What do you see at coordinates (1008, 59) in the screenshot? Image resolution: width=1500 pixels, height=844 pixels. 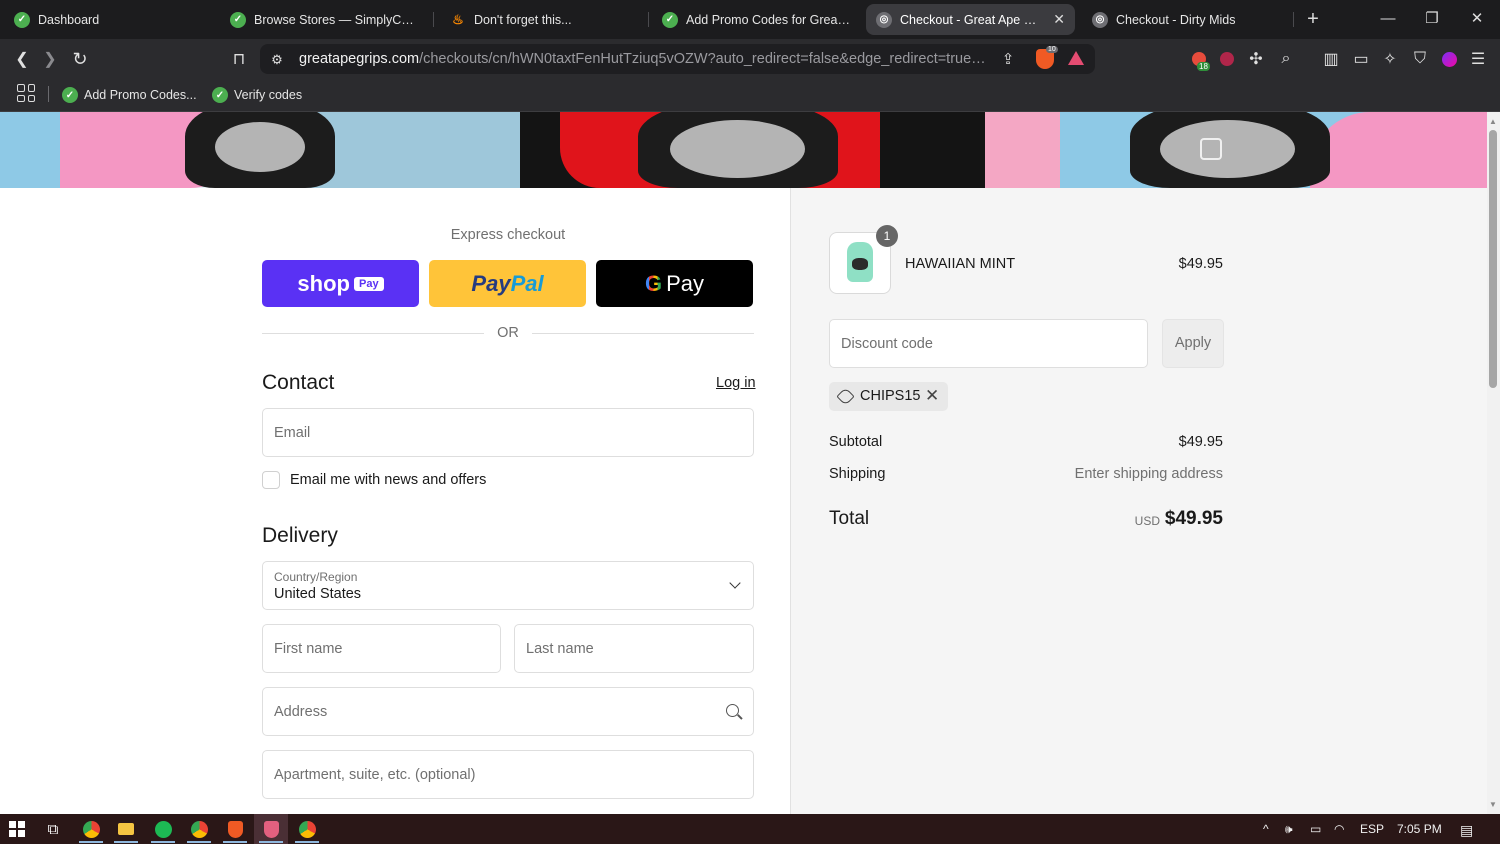 I see `share-icon: ⇪` at bounding box center [1008, 59].